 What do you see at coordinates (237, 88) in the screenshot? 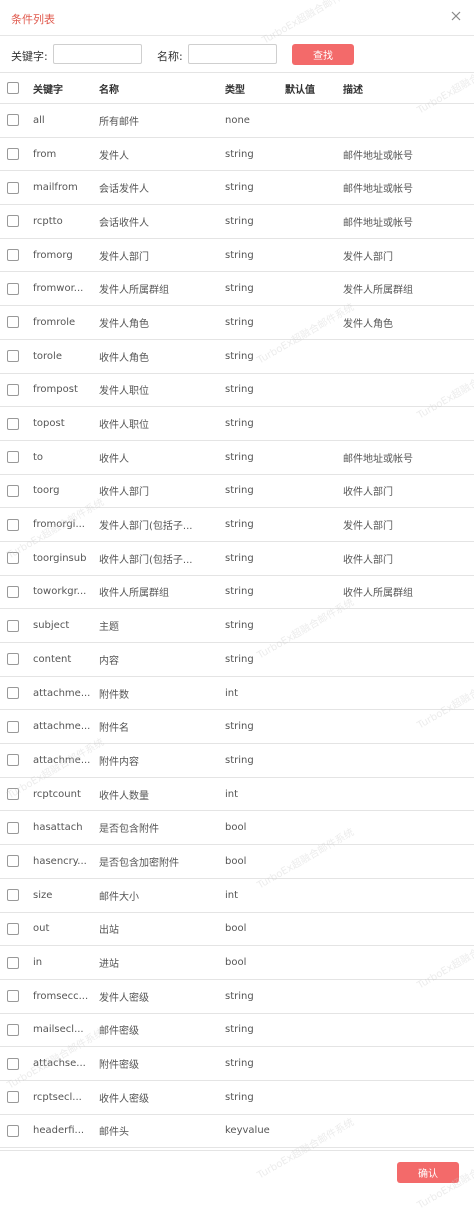
I see `table-header-row: 关键字 名称 类型 默认值 描述` at bounding box center [237, 88].